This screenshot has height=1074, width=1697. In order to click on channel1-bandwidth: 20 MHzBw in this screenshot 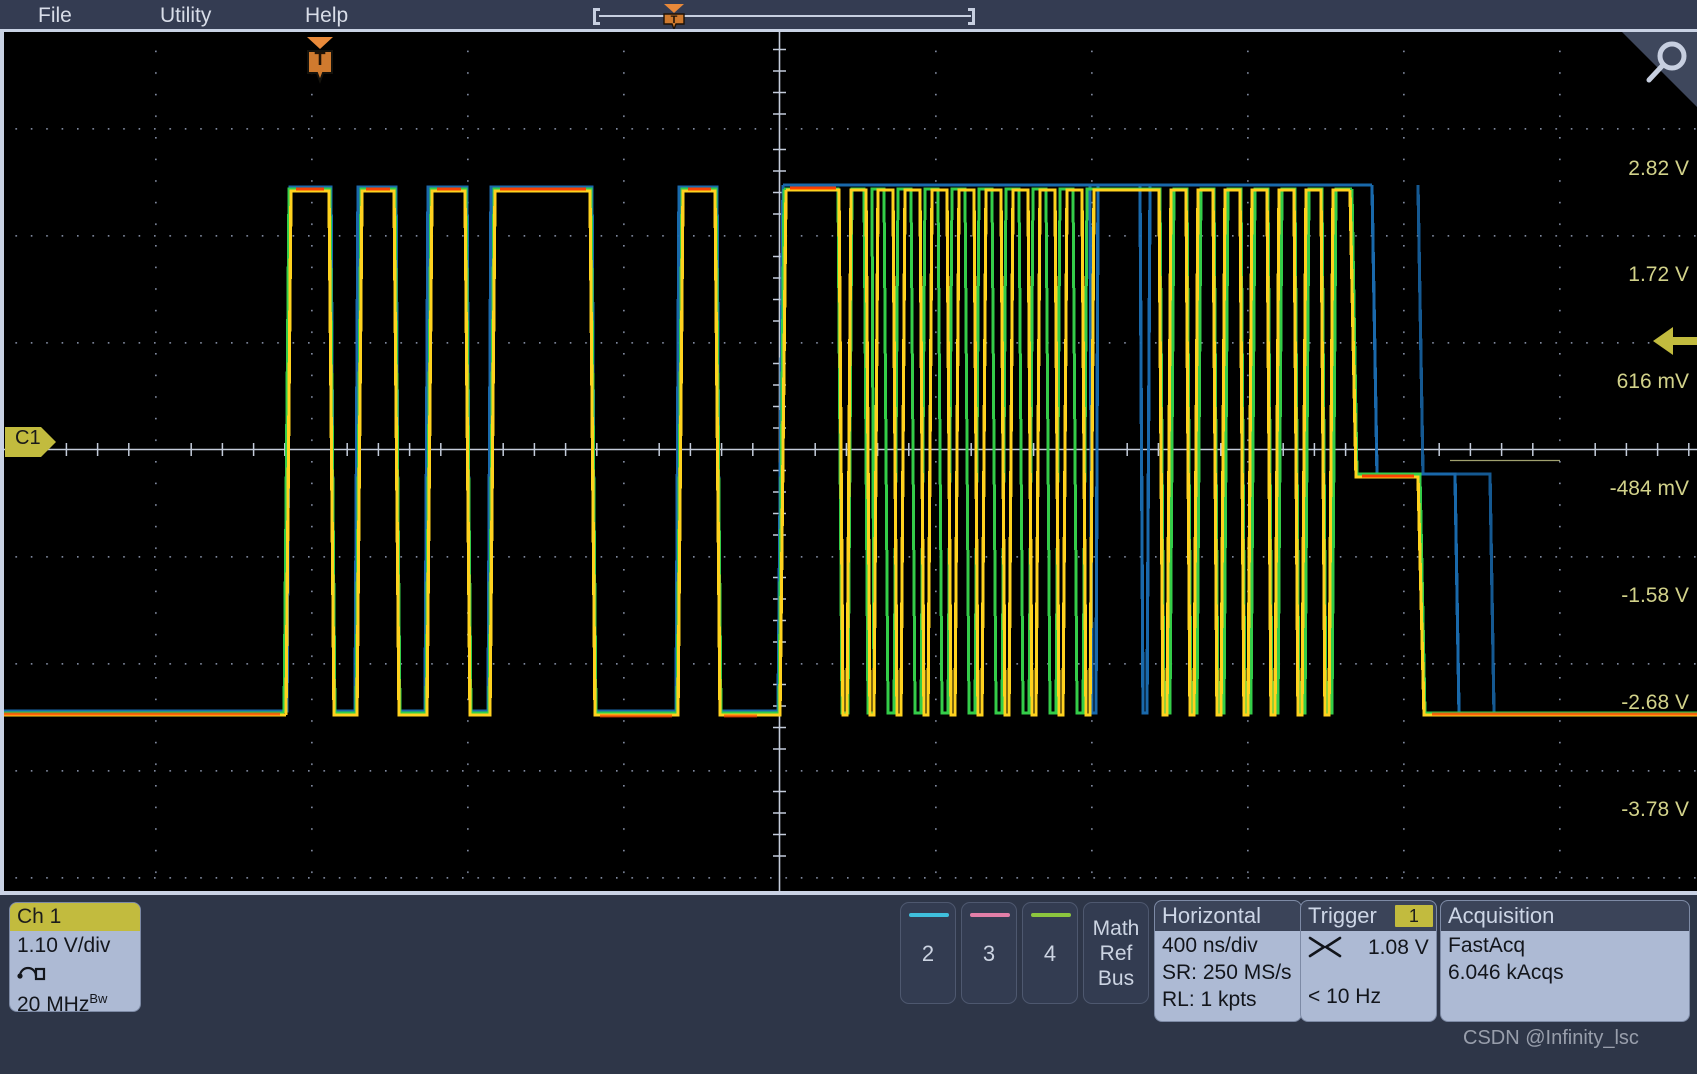, I will do `click(75, 999)`.